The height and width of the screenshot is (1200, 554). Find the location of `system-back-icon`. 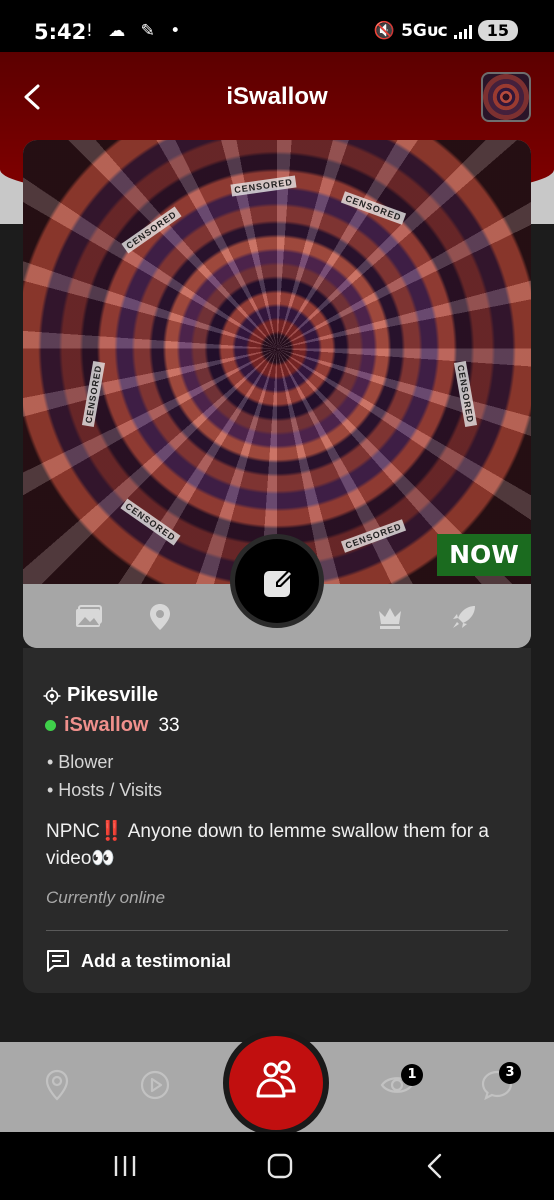

system-back-icon is located at coordinates (435, 1166).